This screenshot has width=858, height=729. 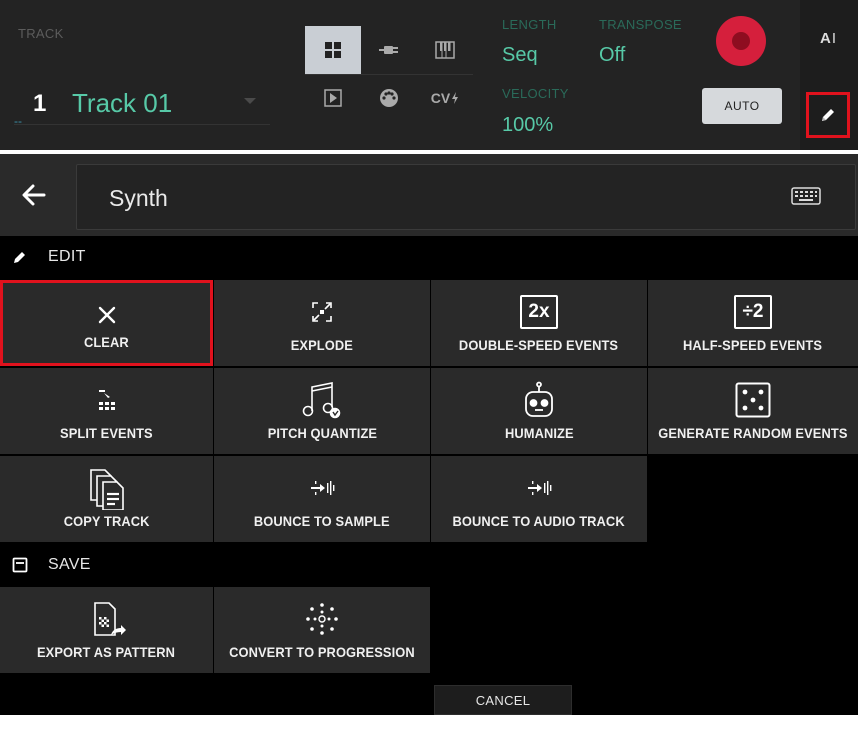 I want to click on save-section-header: SAVE, so click(x=429, y=565).